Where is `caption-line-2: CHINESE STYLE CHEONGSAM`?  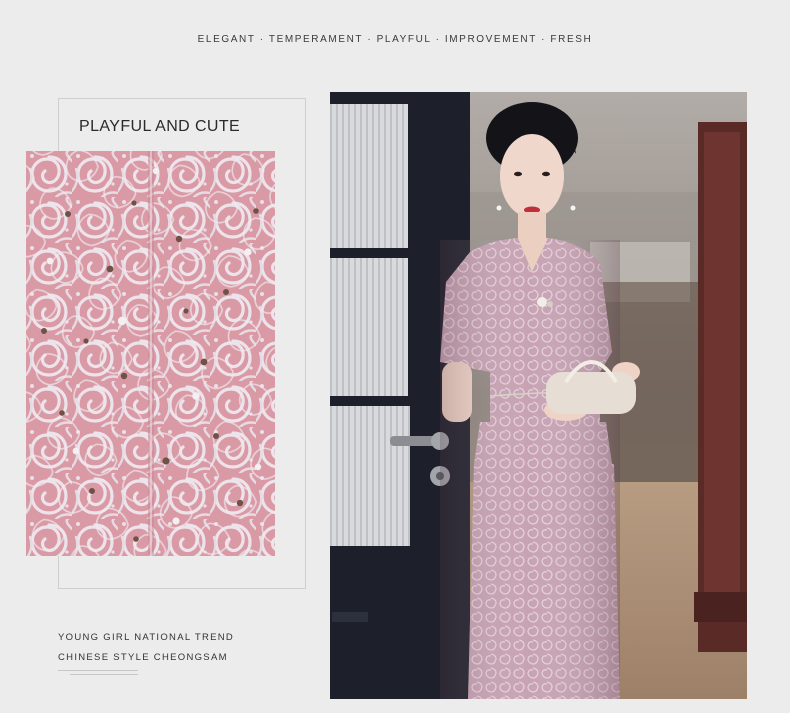
caption-line-2: CHINESE STYLE CHEONGSAM is located at coordinates (143, 657).